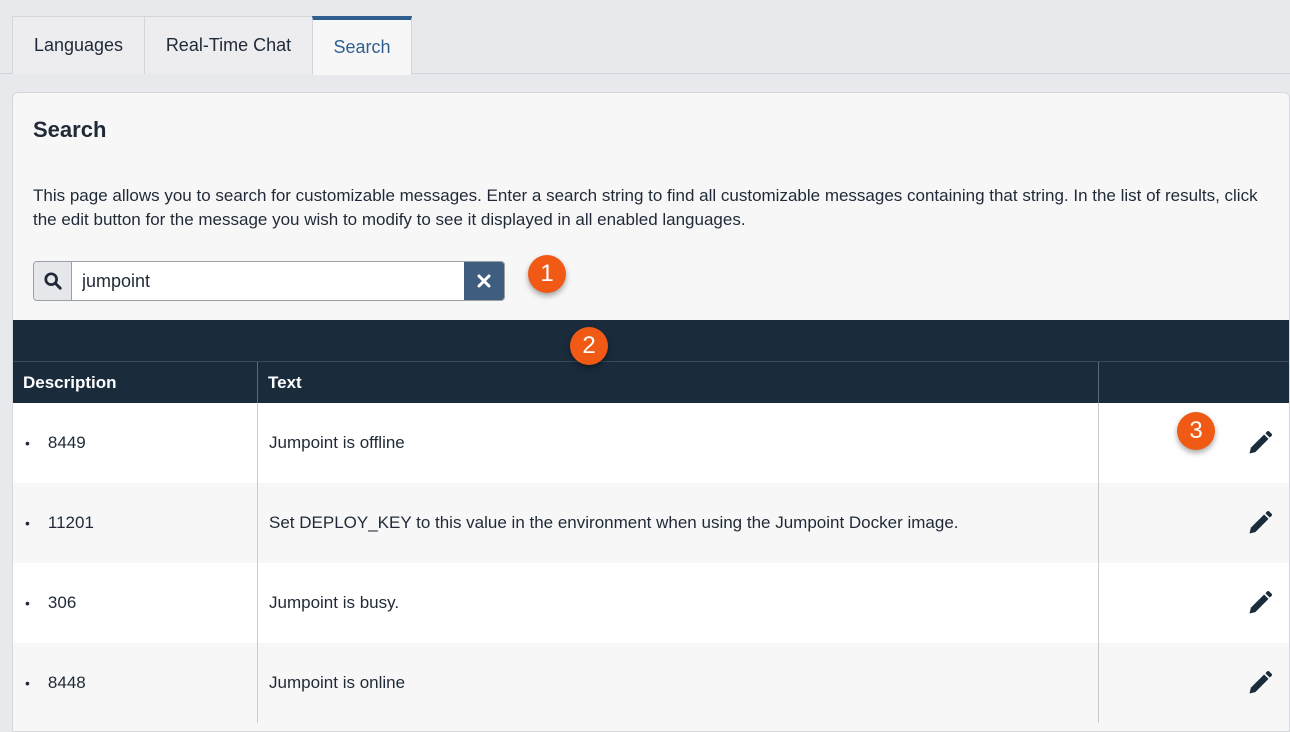 The width and height of the screenshot is (1290, 732). Describe the element at coordinates (62, 602) in the screenshot. I see `message-id: 306` at that location.